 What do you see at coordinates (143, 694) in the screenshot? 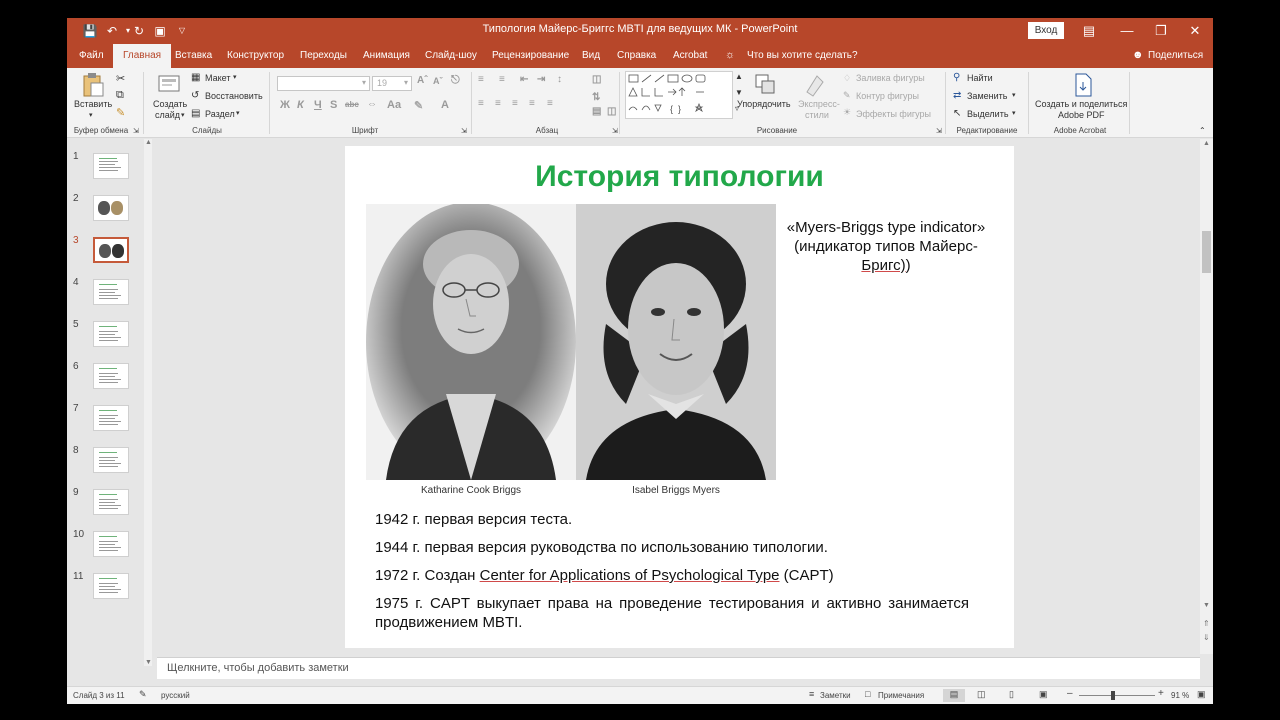
I see `spelling-check-icon: ✎` at bounding box center [143, 694].